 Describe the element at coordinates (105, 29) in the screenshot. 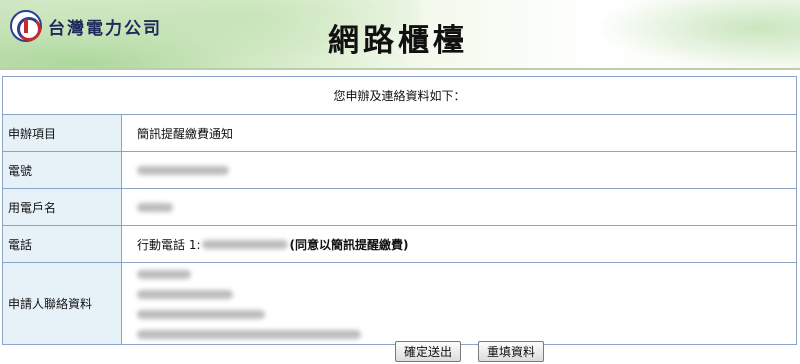

I see `brand-name: 台灣電力公司` at that location.